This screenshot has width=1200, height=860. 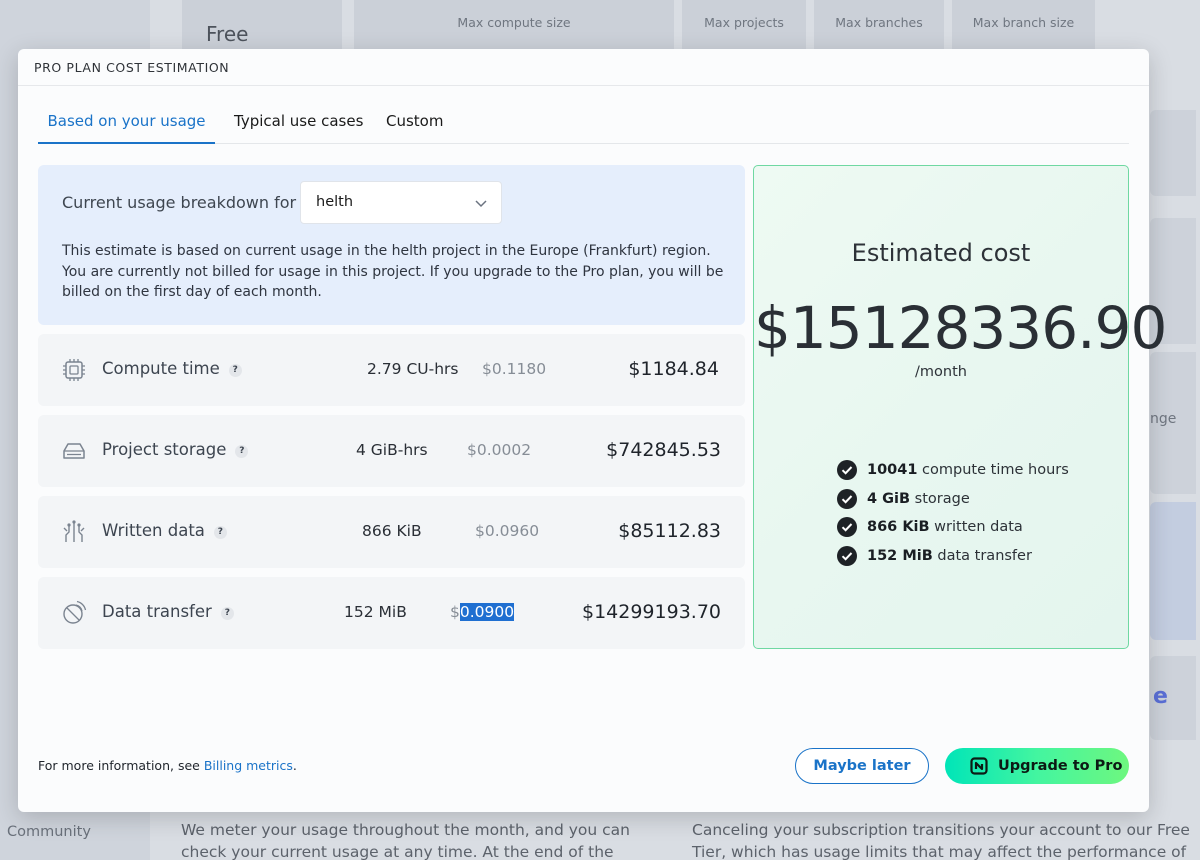 I want to click on usage-row-total: $14299193.70, so click(x=651, y=612).